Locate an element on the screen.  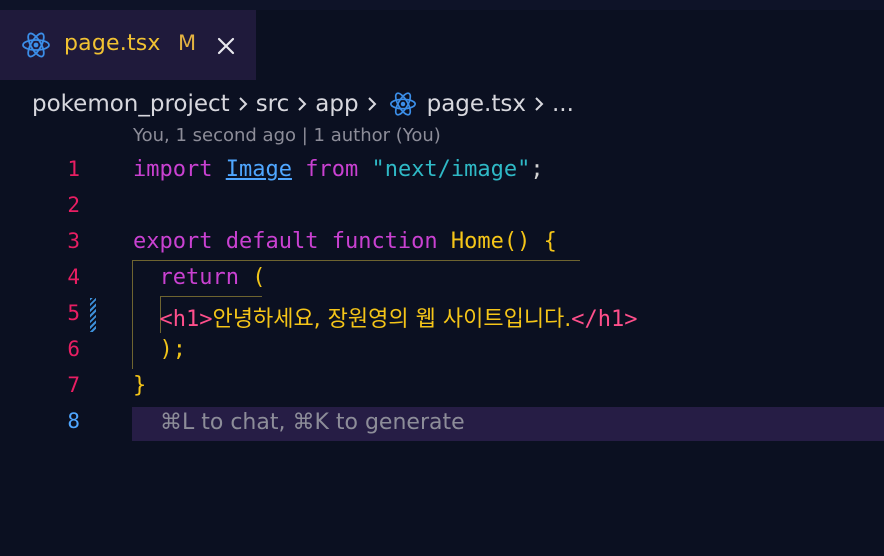
breadcrumb-item-project: pokemon_project is located at coordinates (131, 104).